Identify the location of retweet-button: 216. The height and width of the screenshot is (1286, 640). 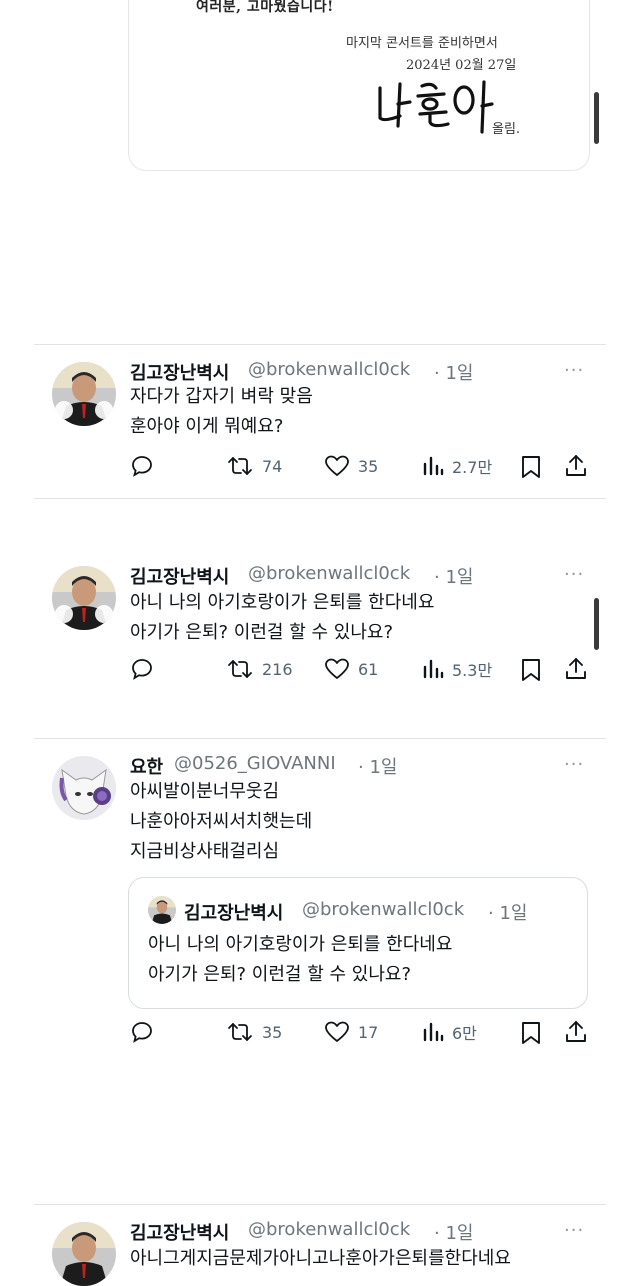
(259, 669).